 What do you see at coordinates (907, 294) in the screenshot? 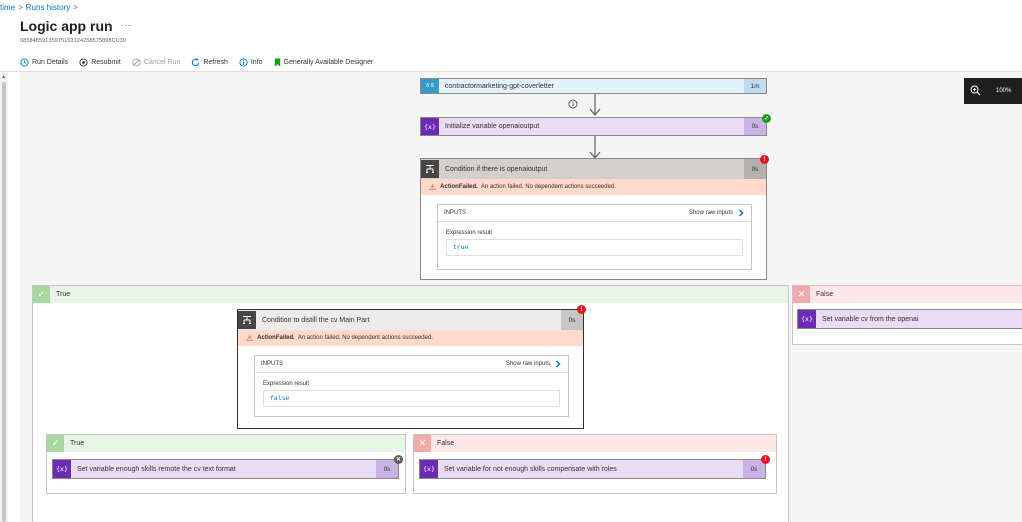
I see `false-branch-header: ✕ False` at bounding box center [907, 294].